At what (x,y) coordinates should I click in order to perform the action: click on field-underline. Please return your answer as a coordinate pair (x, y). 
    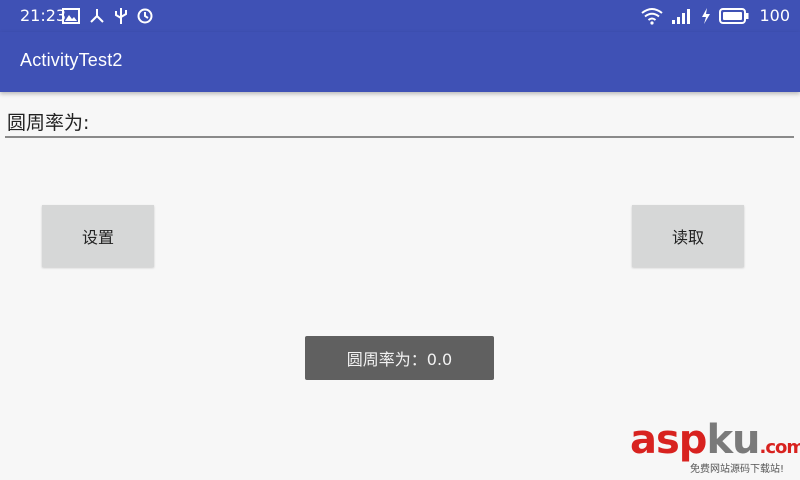
    Looking at the image, I should click on (399, 137).